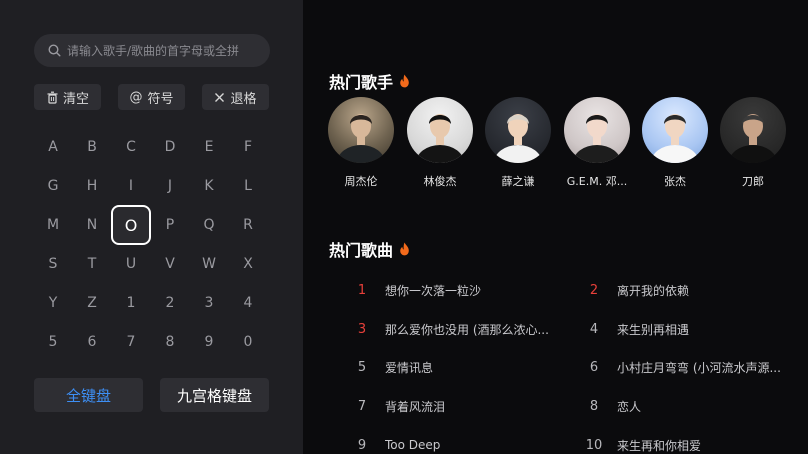 The image size is (808, 454). I want to click on at-icon: @, so click(136, 97).